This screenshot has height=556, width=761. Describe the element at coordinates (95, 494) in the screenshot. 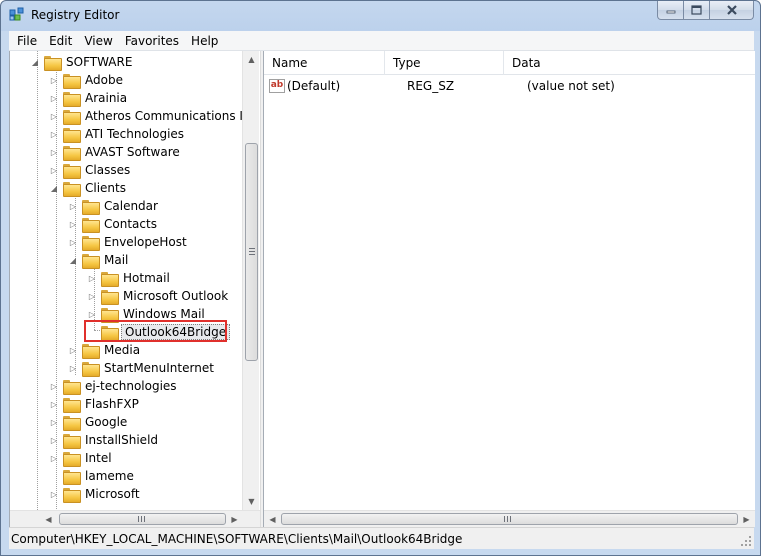

I see `tree-node-microsoft: ▷ Microsoft` at that location.